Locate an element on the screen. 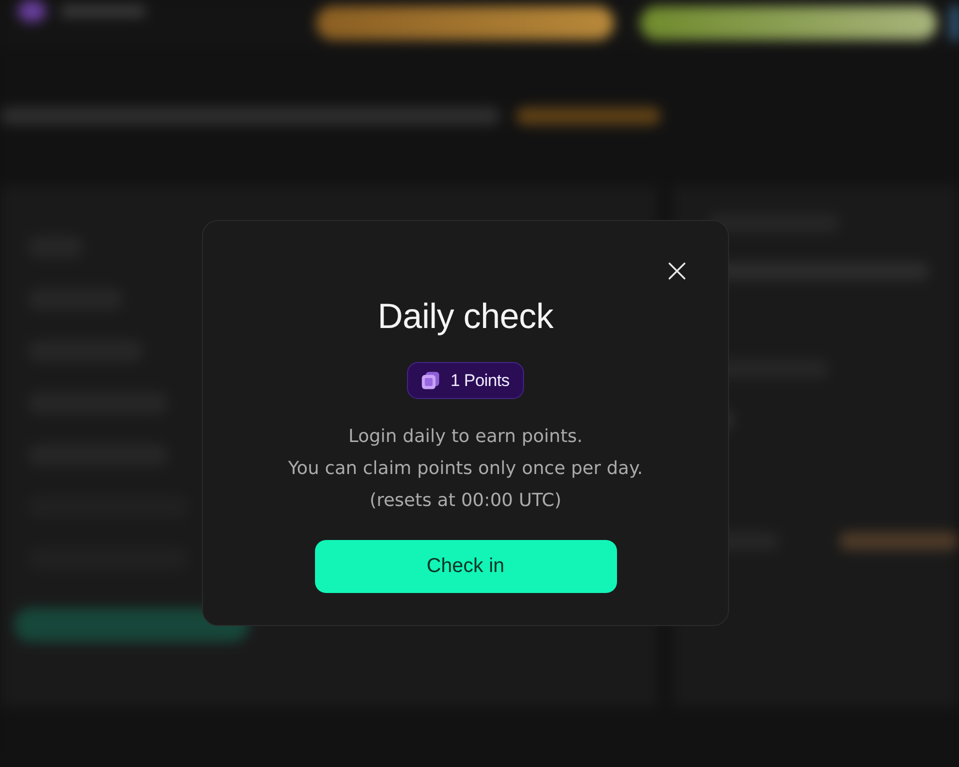 The height and width of the screenshot is (767, 959). close-button is located at coordinates (677, 271).